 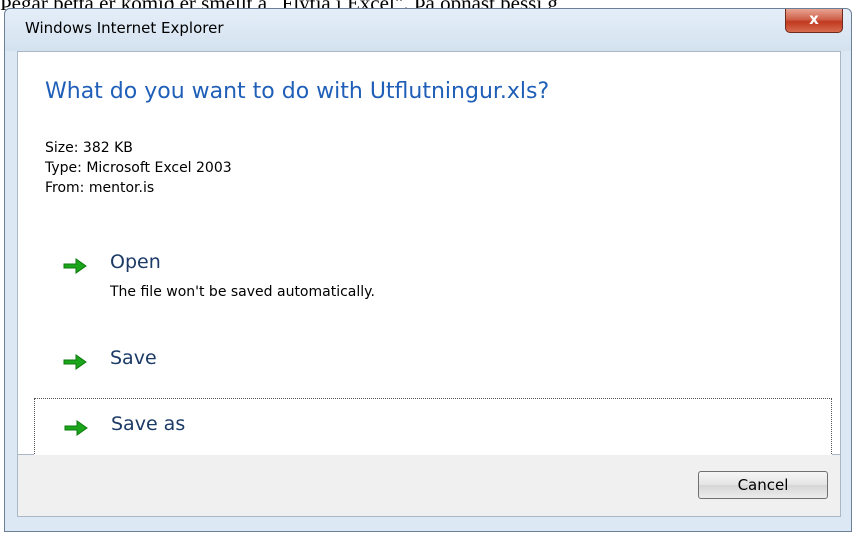 What do you see at coordinates (135, 262) in the screenshot?
I see `open-label: Open` at bounding box center [135, 262].